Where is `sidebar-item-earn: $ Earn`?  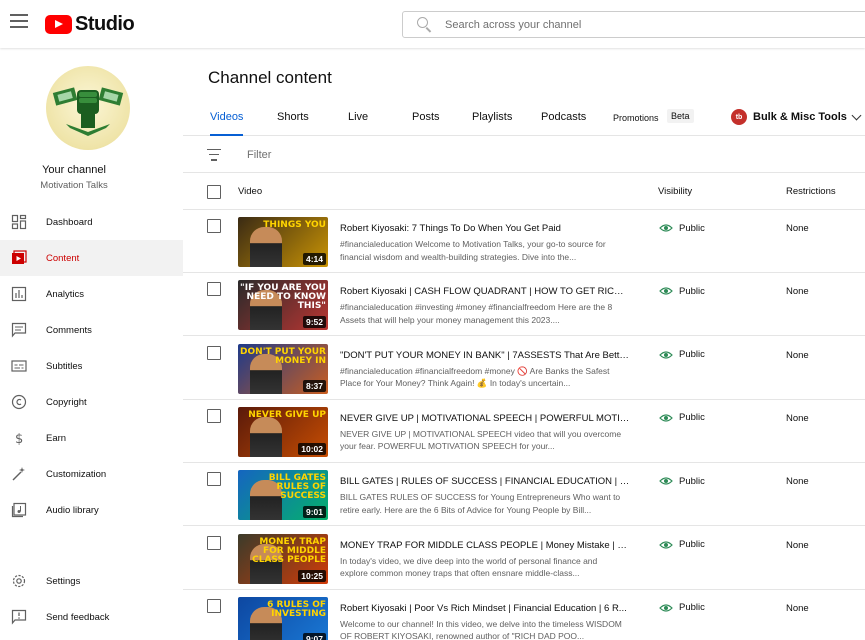 sidebar-item-earn: $ Earn is located at coordinates (91, 438).